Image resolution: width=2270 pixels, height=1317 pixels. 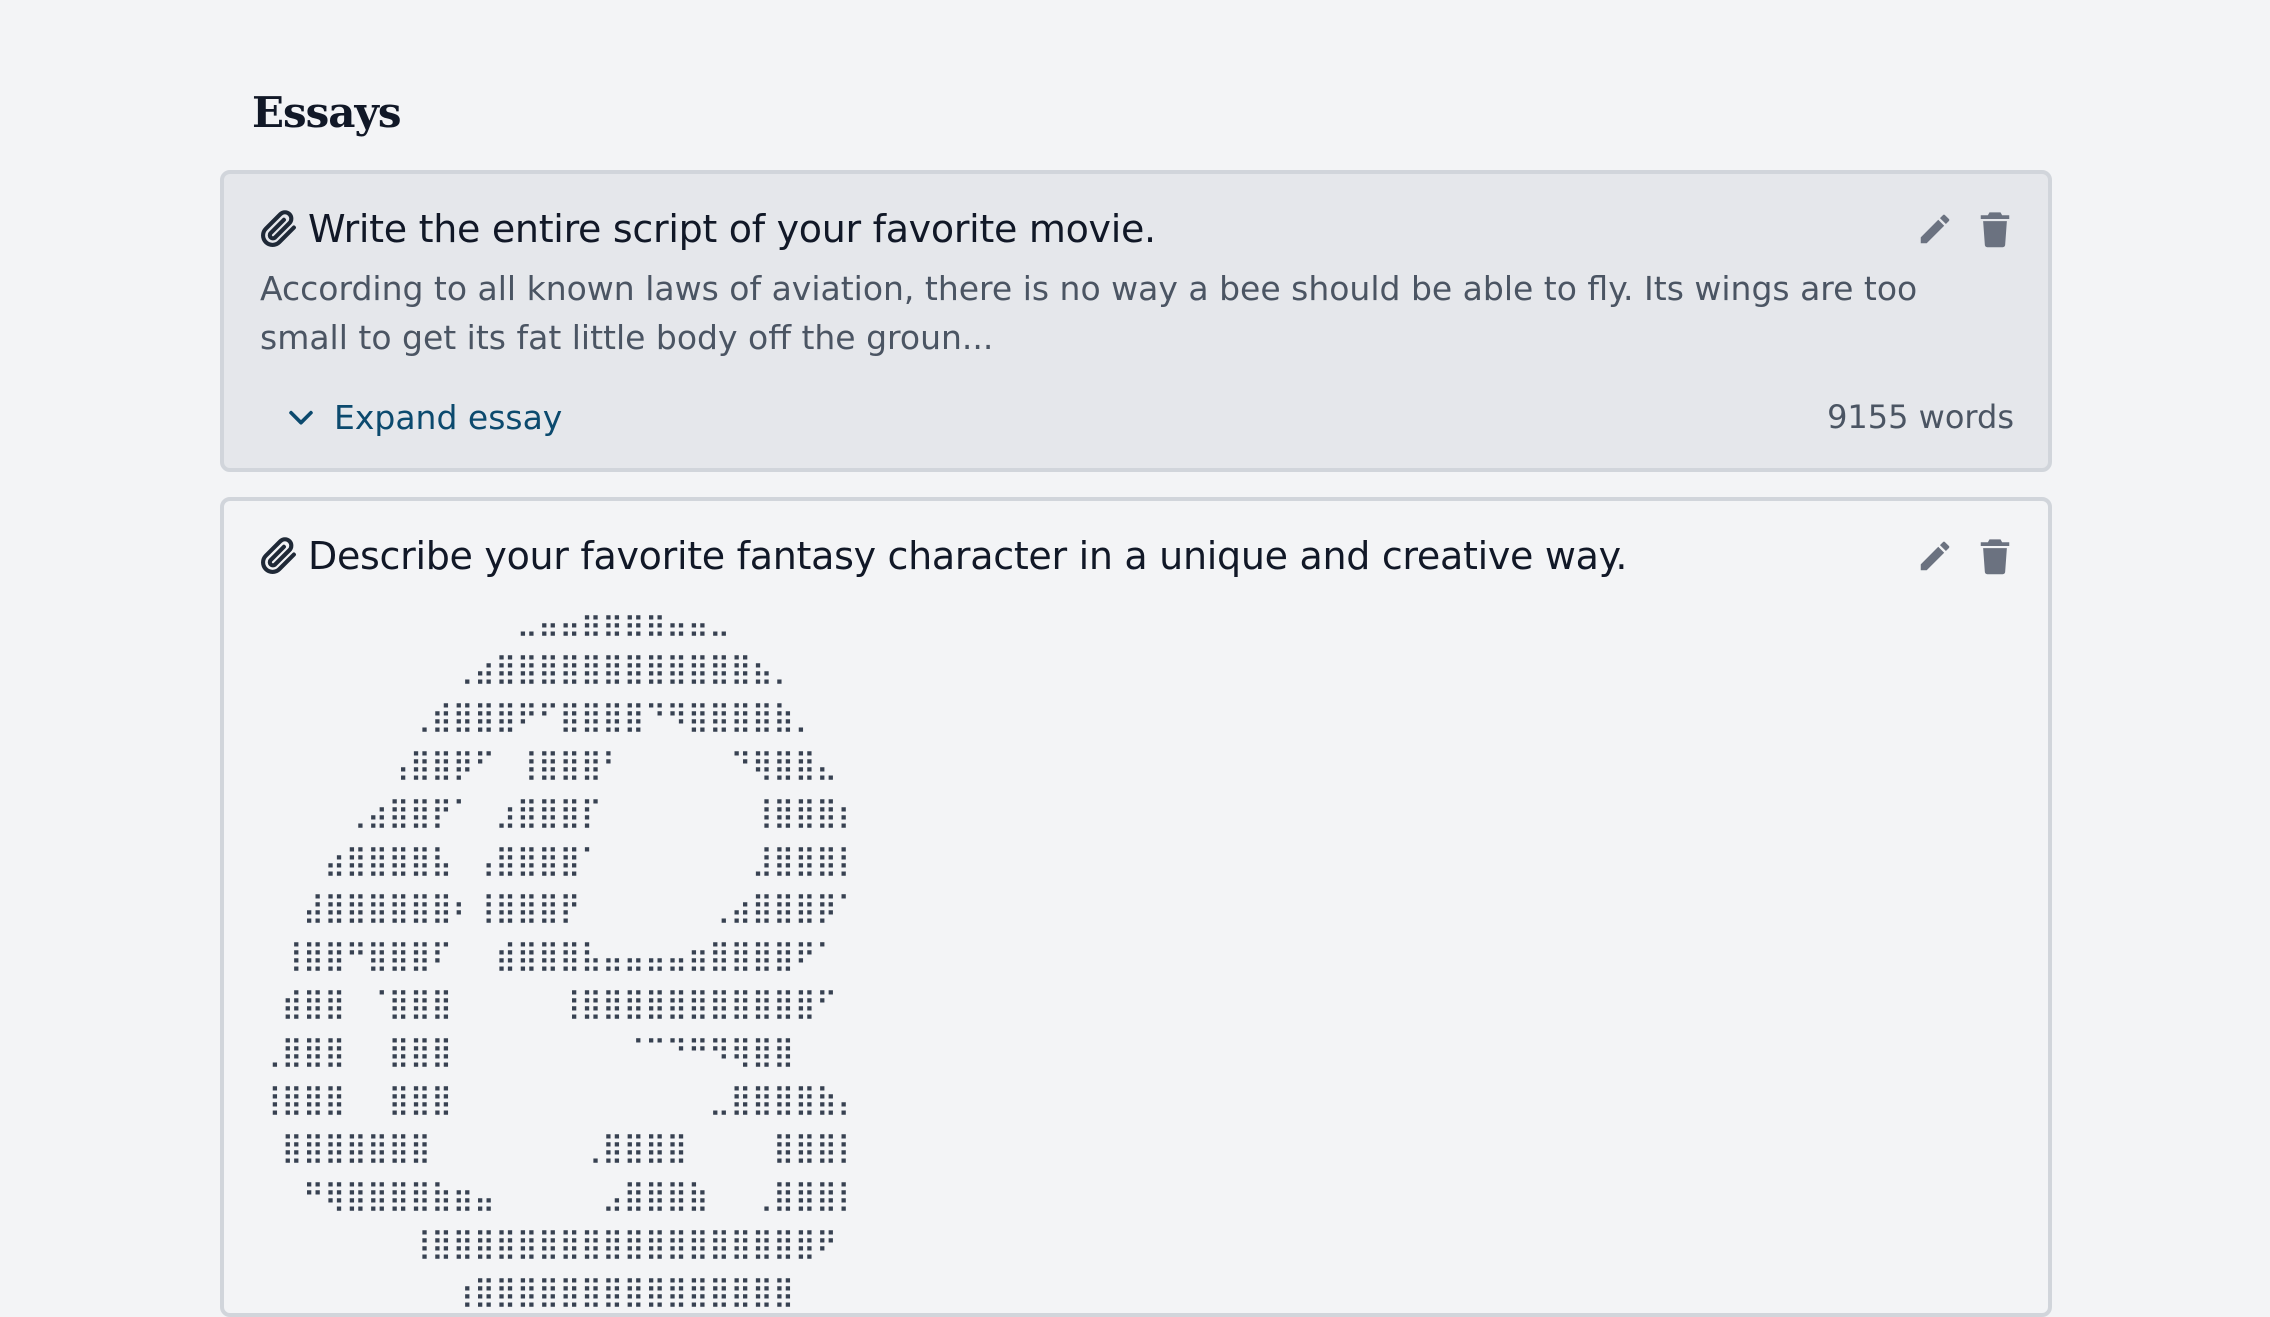 I want to click on essay-card-footer: Expand essay 9155 words, so click(x=1137, y=417).